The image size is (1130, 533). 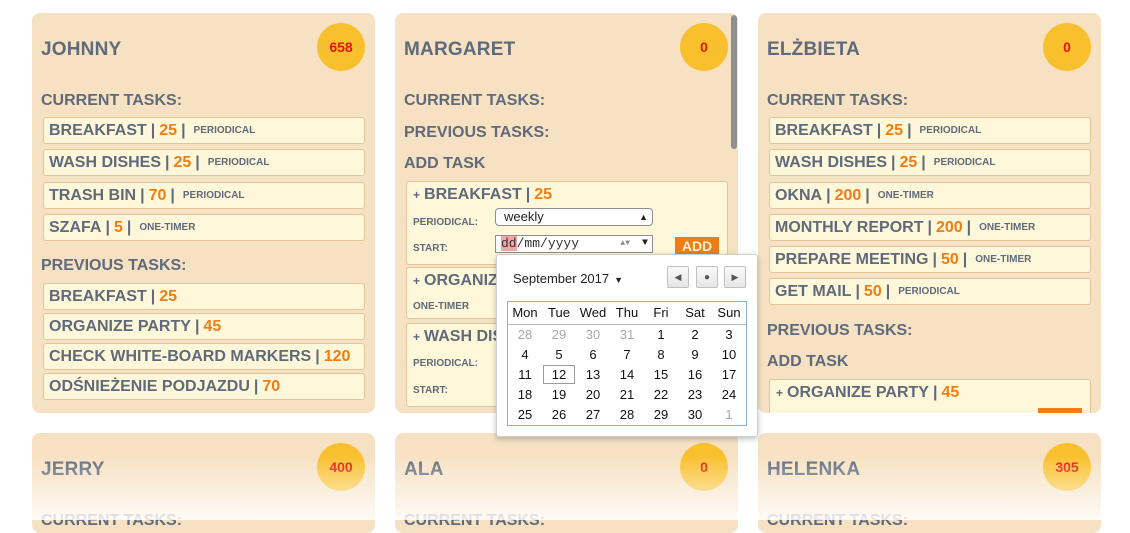 What do you see at coordinates (559, 395) in the screenshot?
I see `calendar-day: 19` at bounding box center [559, 395].